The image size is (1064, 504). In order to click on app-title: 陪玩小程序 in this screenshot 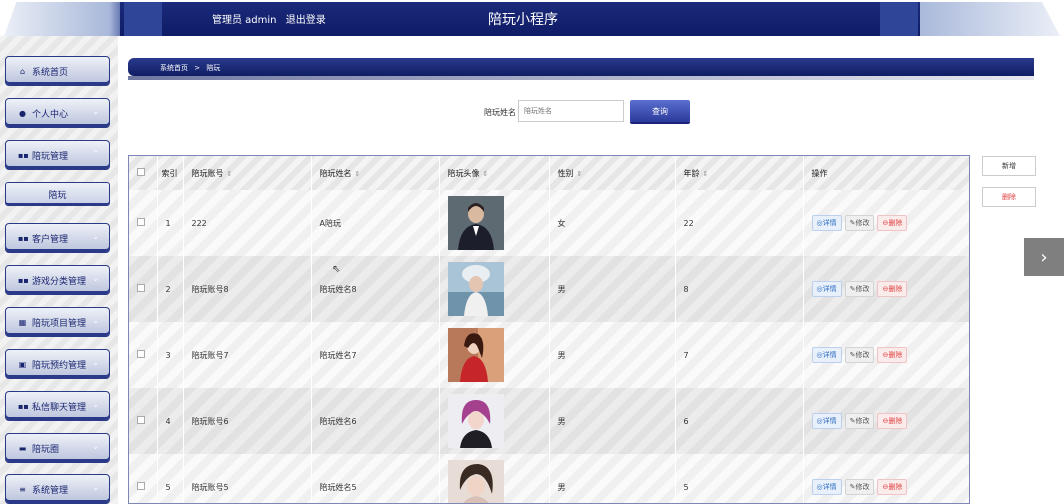, I will do `click(523, 20)`.